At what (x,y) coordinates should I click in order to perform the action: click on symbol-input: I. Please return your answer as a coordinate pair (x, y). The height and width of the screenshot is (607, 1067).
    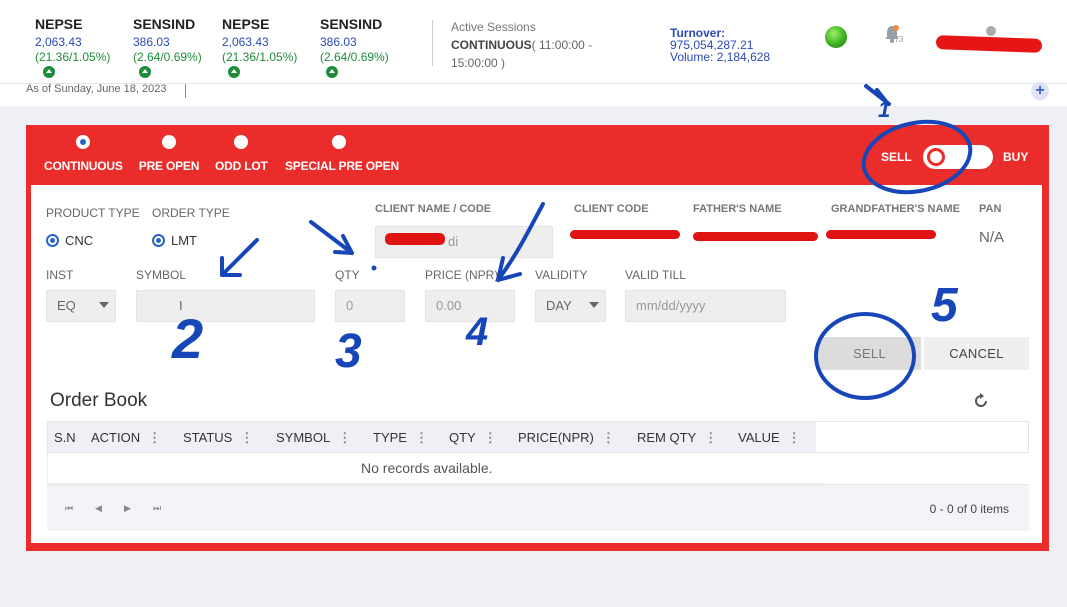
    Looking at the image, I should click on (225, 306).